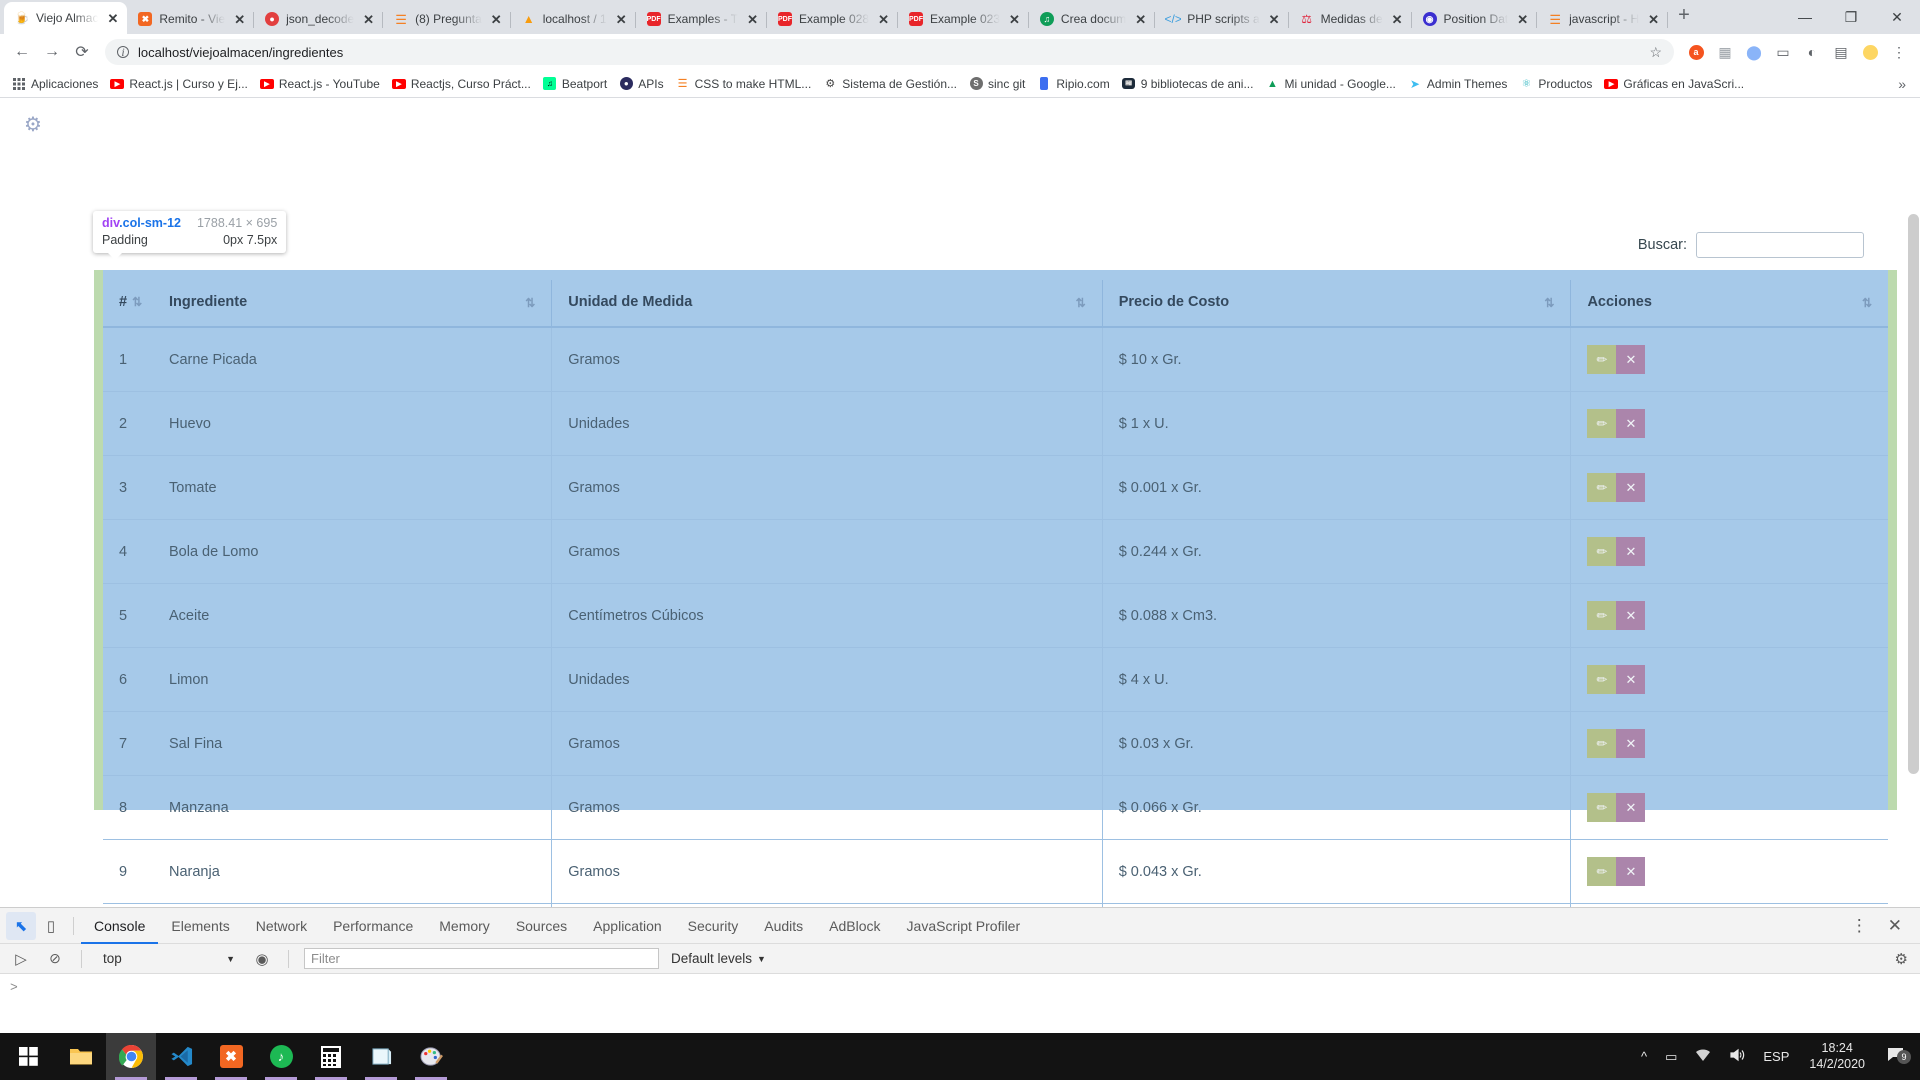 The image size is (1920, 1080). What do you see at coordinates (1549, 303) in the screenshot?
I see `sort-icon-precio: ⇅` at bounding box center [1549, 303].